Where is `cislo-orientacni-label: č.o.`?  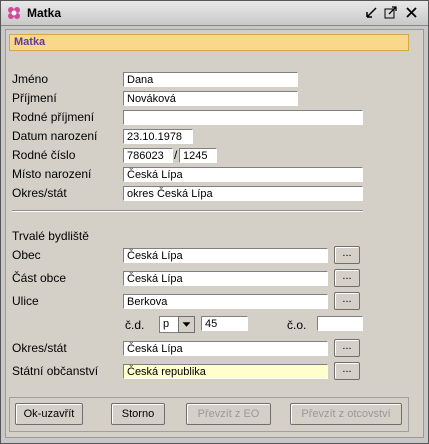
cislo-orientacni-label: č.o. is located at coordinates (297, 325).